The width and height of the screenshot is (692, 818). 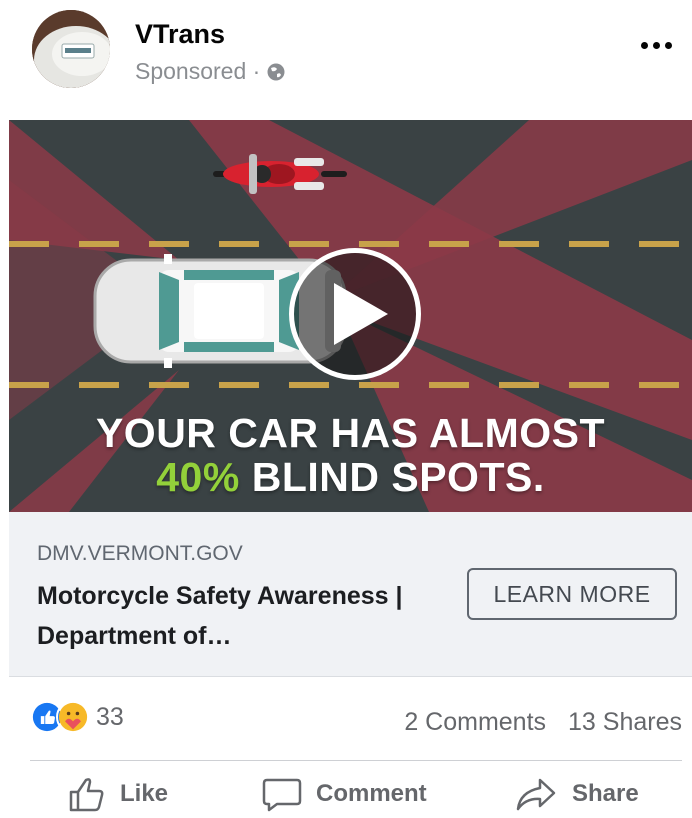 What do you see at coordinates (73, 717) in the screenshot?
I see `care-reaction-icon` at bounding box center [73, 717].